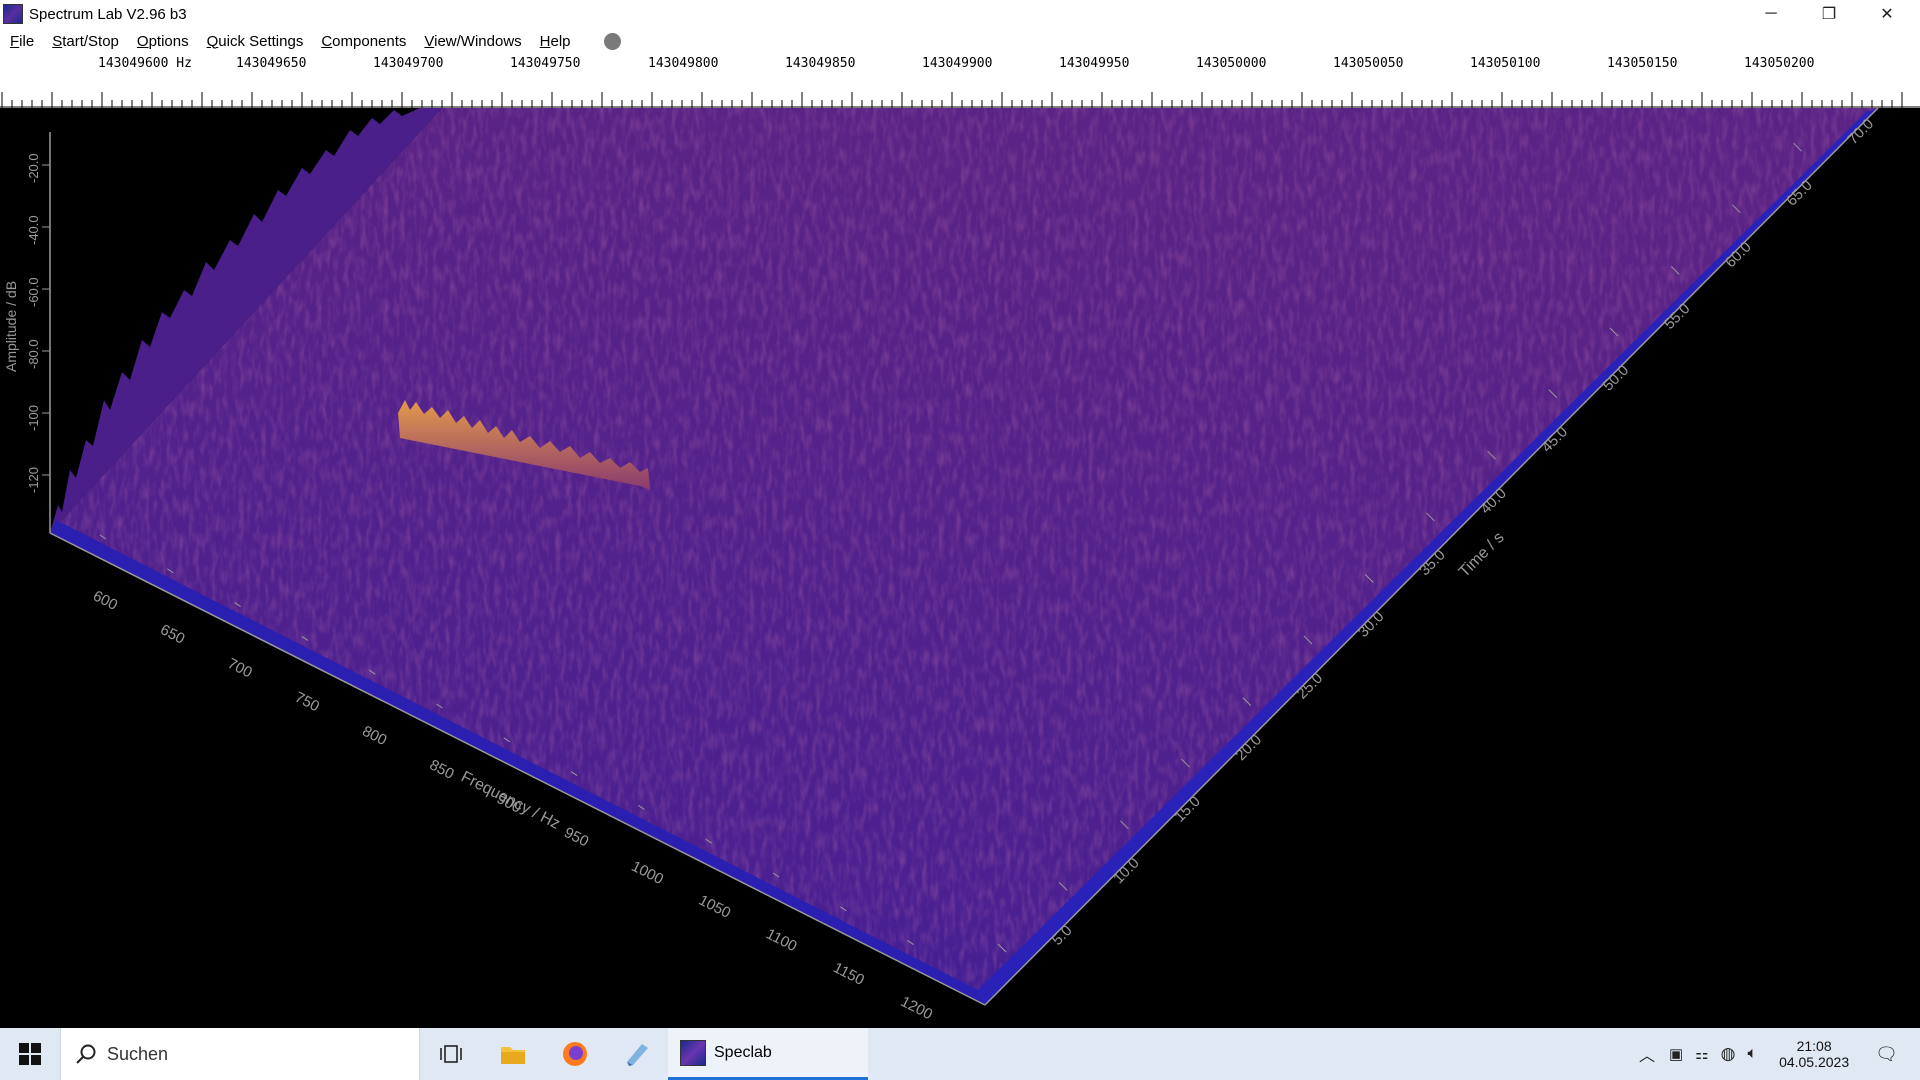  I want to click on search-icon, so click(86, 1054).